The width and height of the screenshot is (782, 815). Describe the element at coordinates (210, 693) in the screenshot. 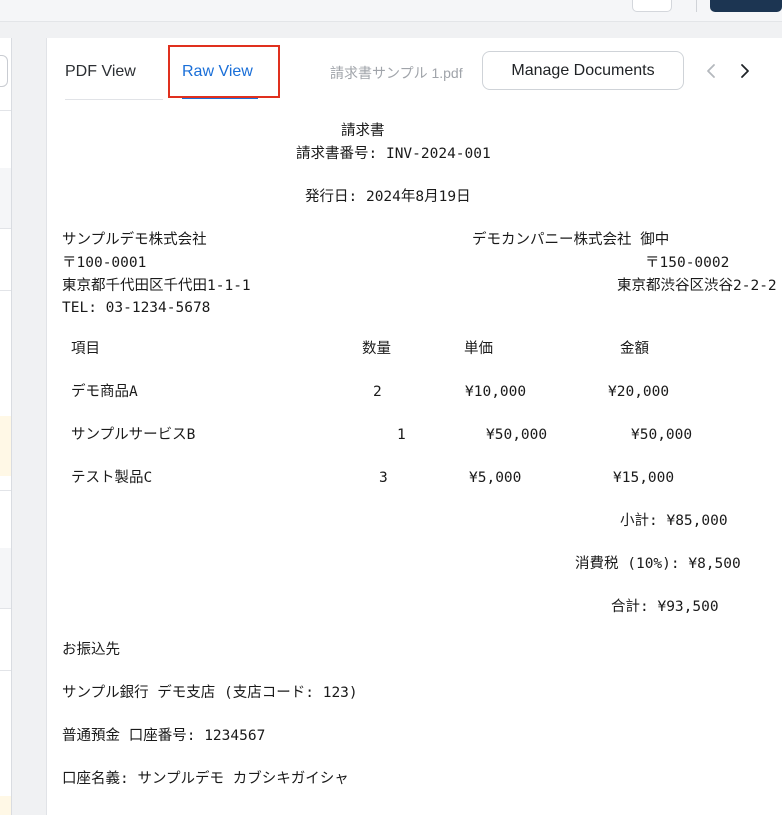

I see `bank-line: サンプル銀行 デモ支店 (支店コード: 123)` at that location.